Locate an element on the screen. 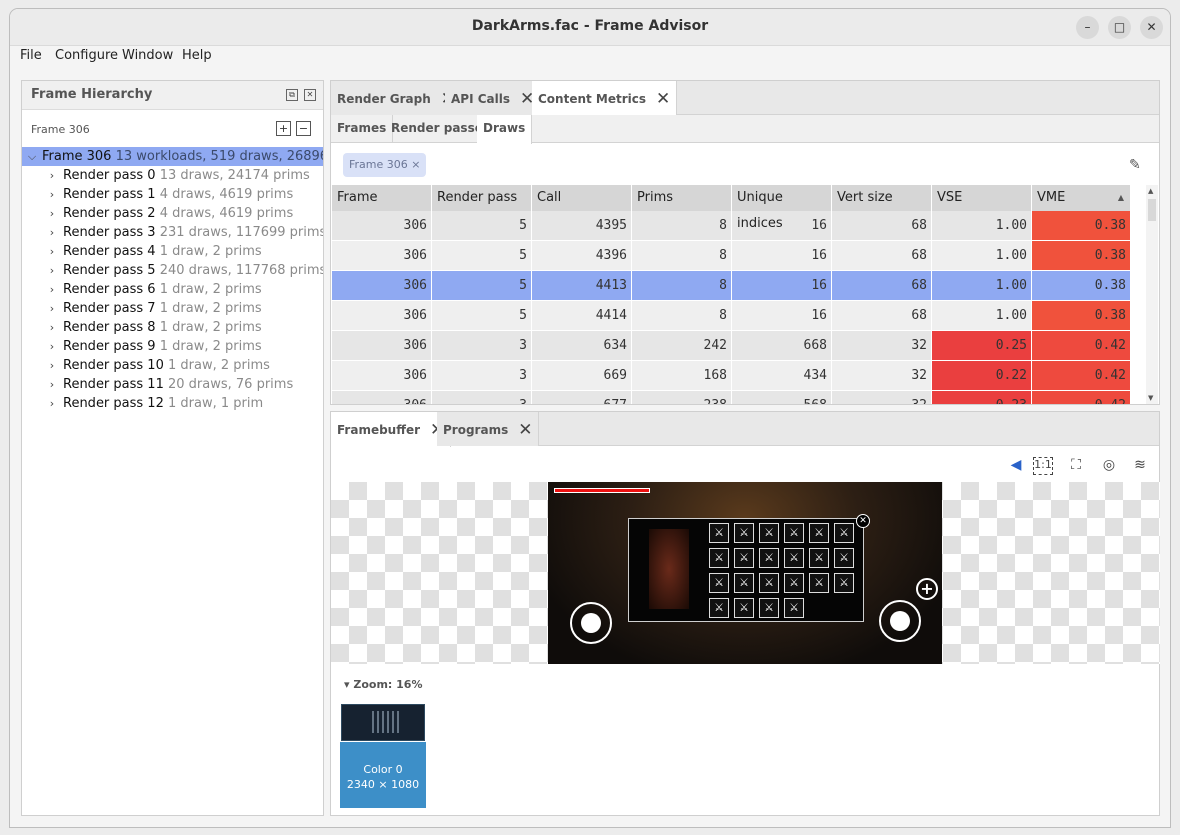 The image size is (1180, 835). close-panel-icon: ✕ is located at coordinates (310, 95).